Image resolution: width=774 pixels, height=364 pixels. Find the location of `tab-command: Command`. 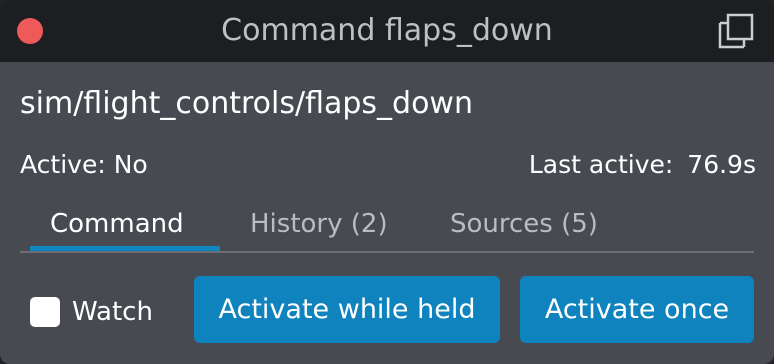

tab-command: Command is located at coordinates (117, 224).